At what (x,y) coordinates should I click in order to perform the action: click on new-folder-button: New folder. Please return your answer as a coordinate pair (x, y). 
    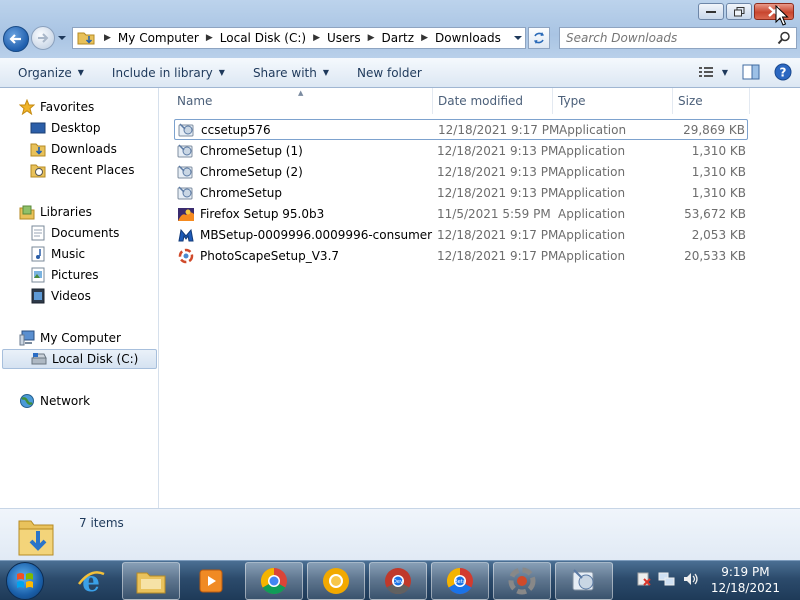
    Looking at the image, I should click on (389, 72).